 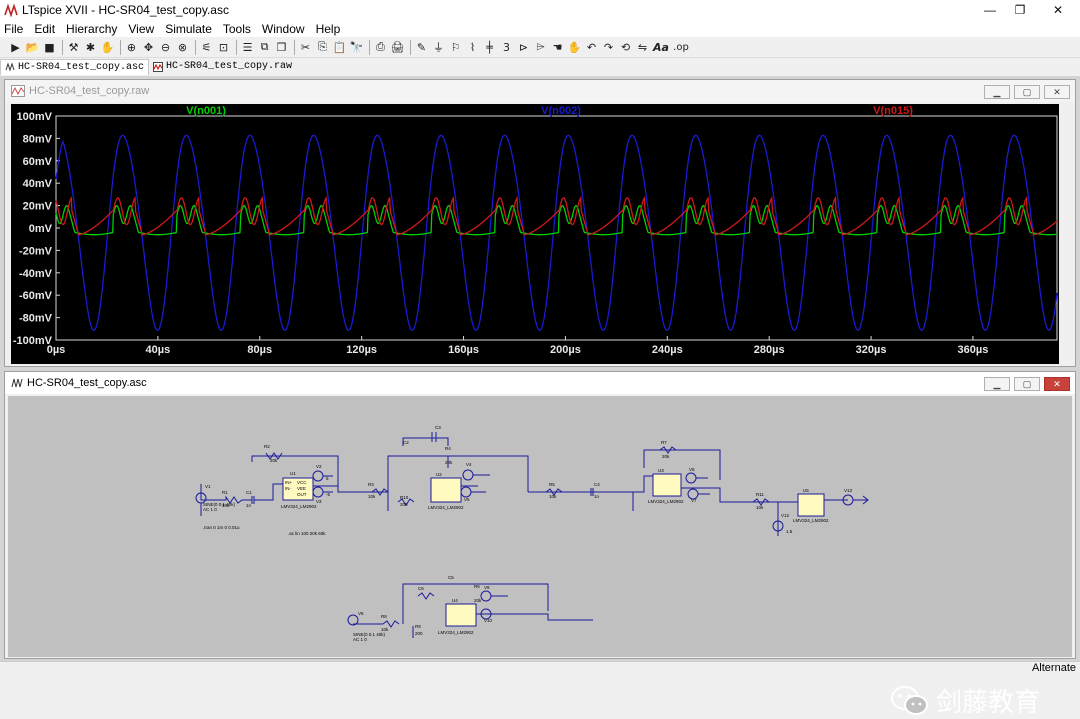 I want to click on mirror-icon: ⇋, so click(x=642, y=47).